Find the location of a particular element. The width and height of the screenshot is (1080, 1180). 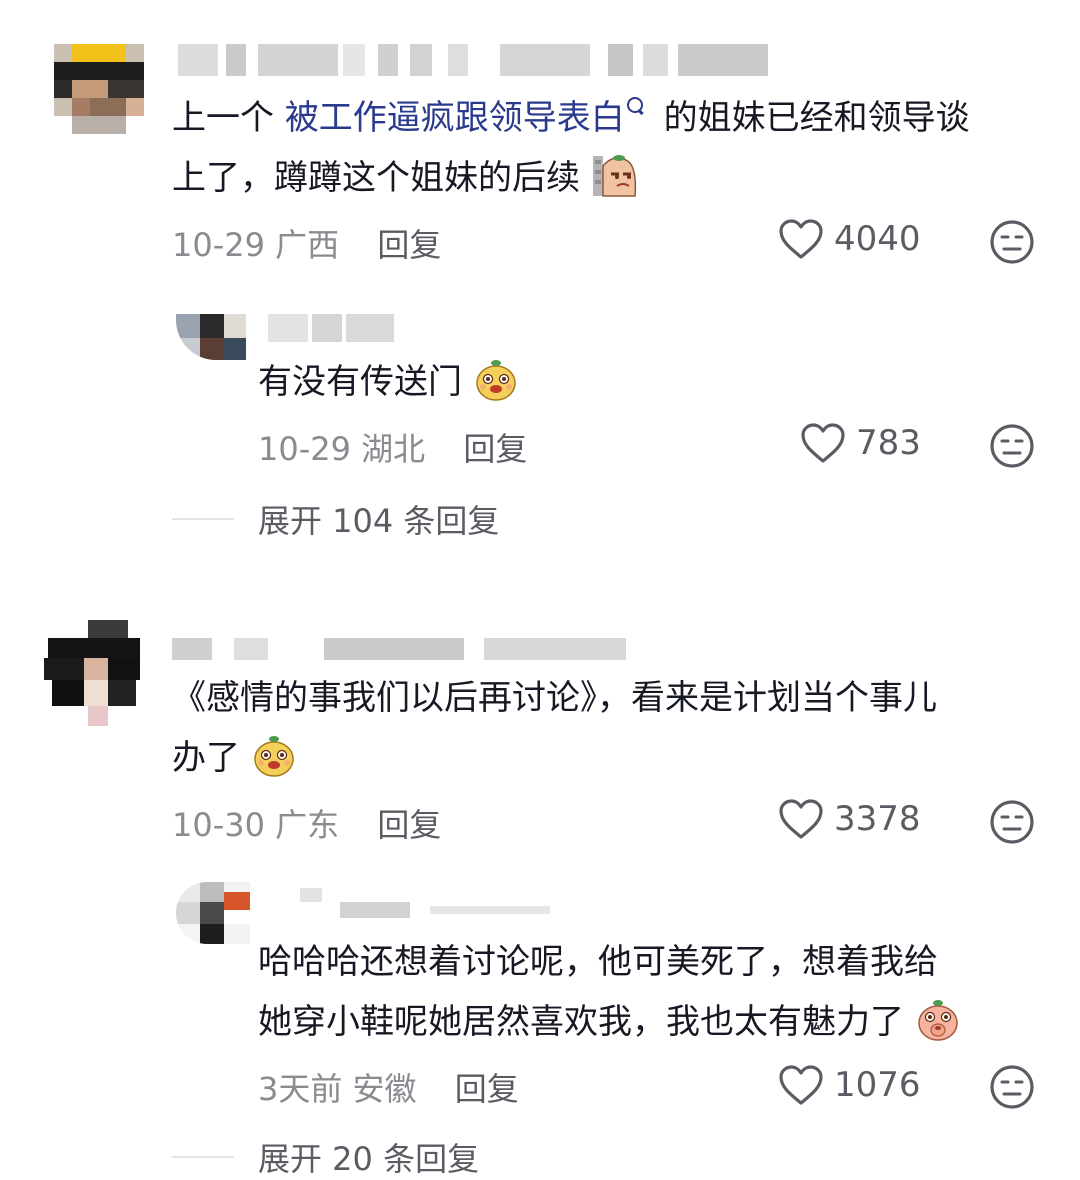

reply-meta: 10-29 湖北 回复 is located at coordinates (392, 447).